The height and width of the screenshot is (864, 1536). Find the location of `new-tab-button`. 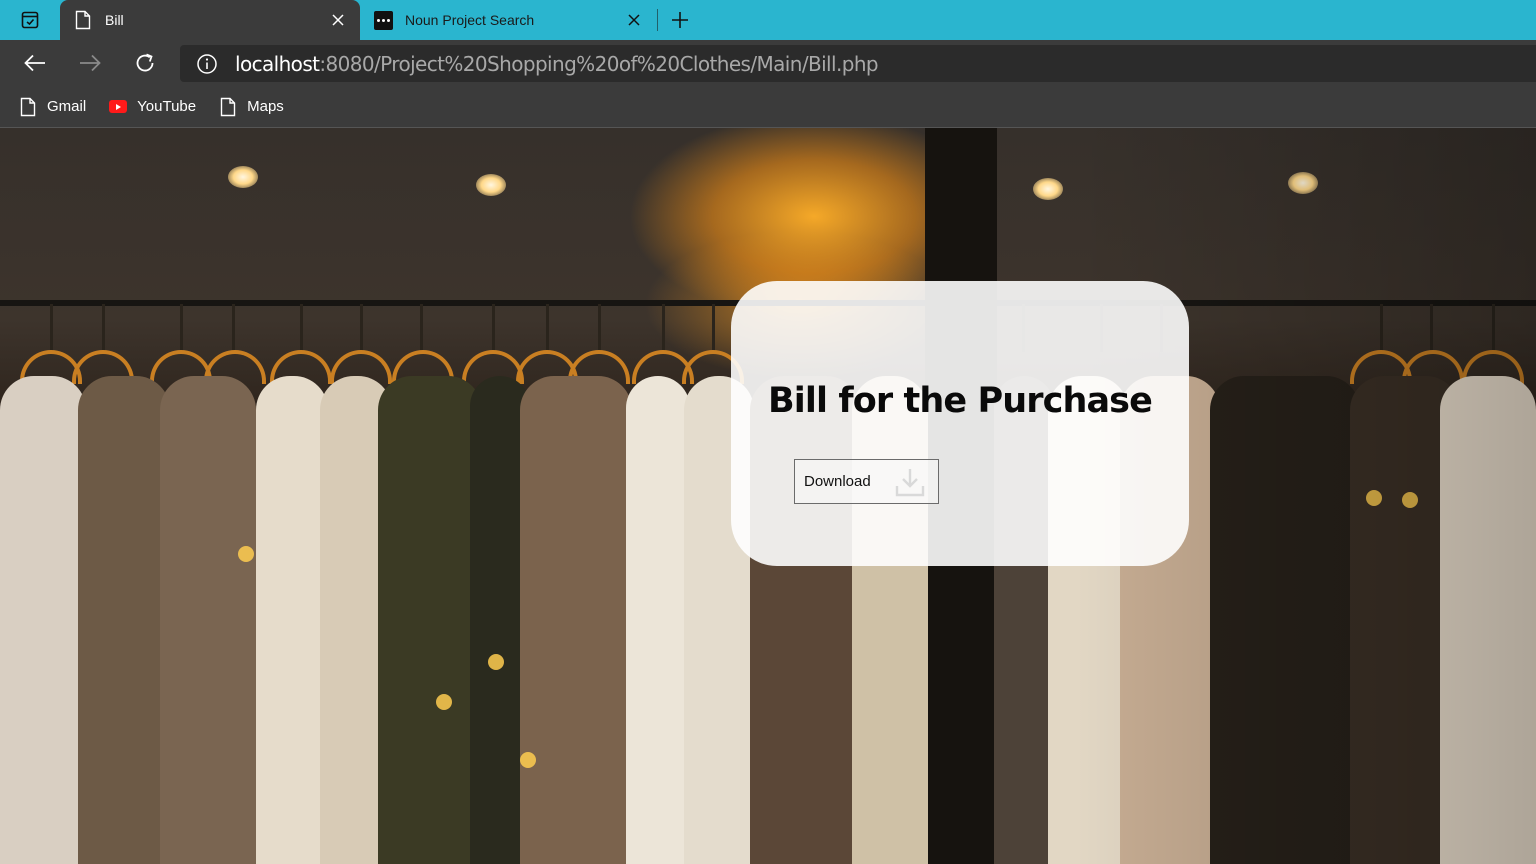

new-tab-button is located at coordinates (680, 20).